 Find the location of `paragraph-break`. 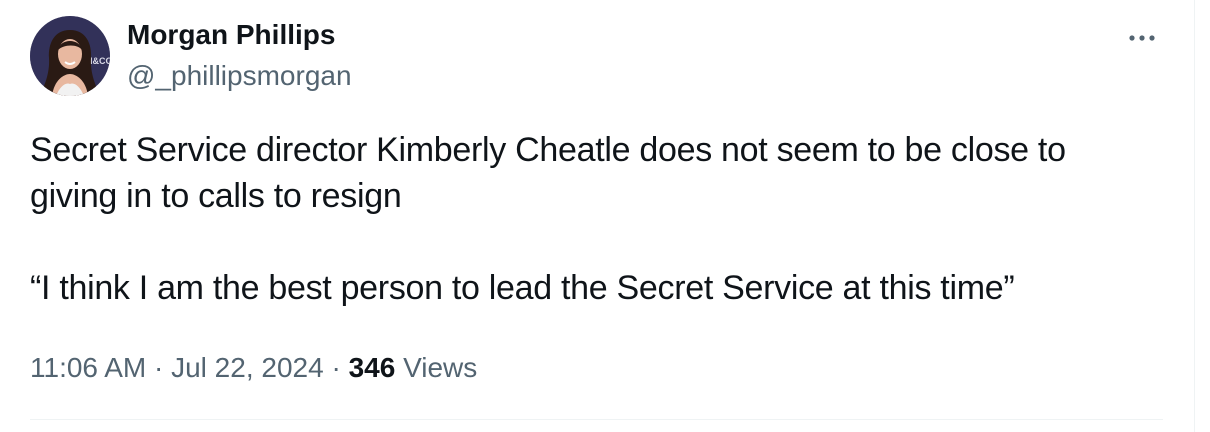

paragraph-break is located at coordinates (600, 242).